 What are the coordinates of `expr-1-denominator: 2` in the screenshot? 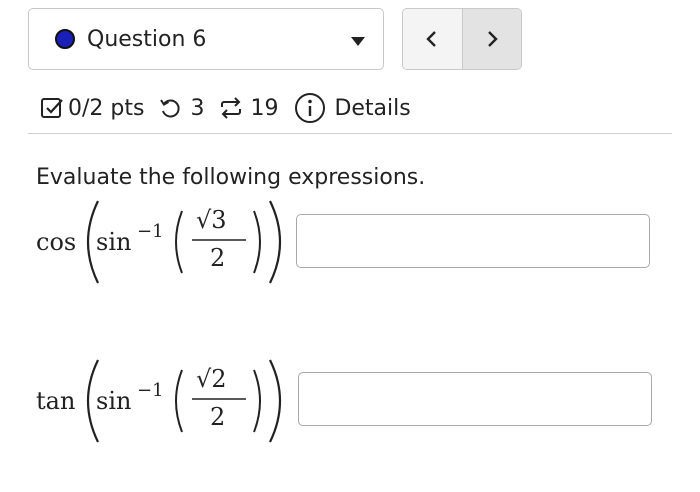 It's located at (217, 258).